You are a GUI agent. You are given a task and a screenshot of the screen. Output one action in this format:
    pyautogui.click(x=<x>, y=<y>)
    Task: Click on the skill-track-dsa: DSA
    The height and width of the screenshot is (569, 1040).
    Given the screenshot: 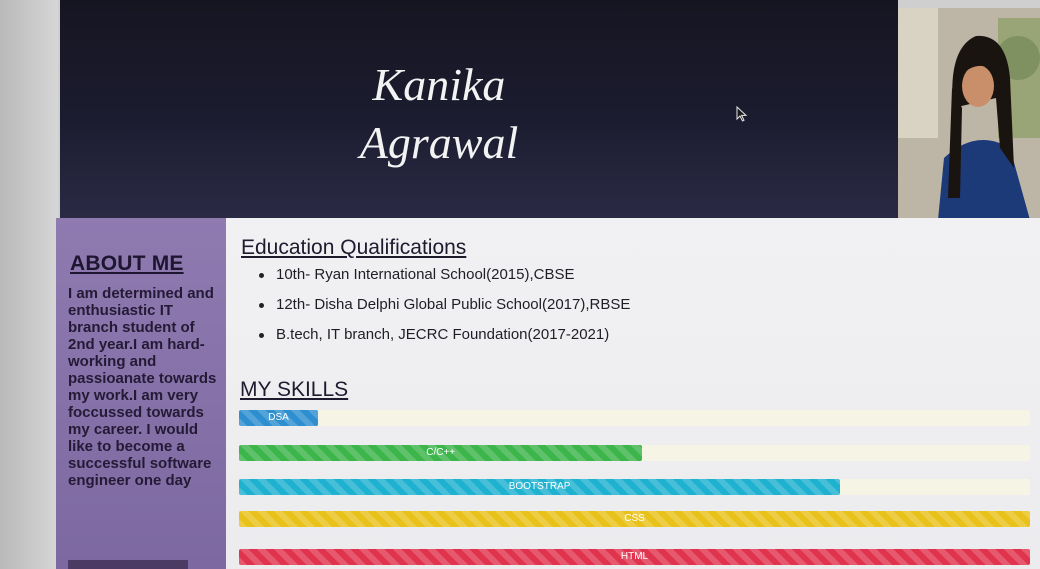 What is the action you would take?
    pyautogui.click(x=634, y=418)
    